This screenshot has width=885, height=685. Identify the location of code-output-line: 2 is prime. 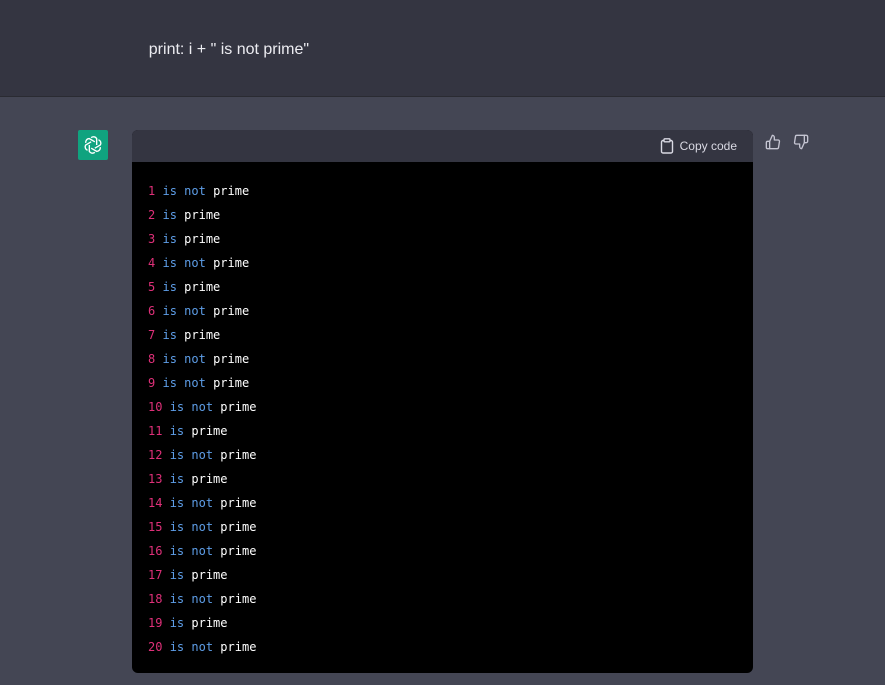
(442, 215).